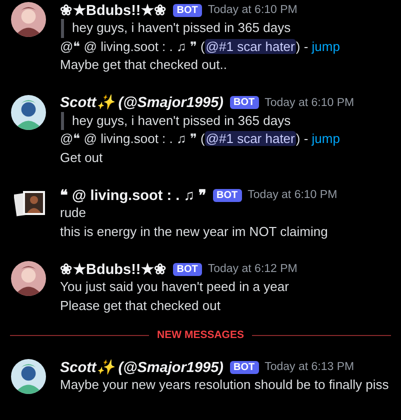 The height and width of the screenshot is (420, 401). I want to click on message-text: Maybe get that checked out.., so click(144, 65).